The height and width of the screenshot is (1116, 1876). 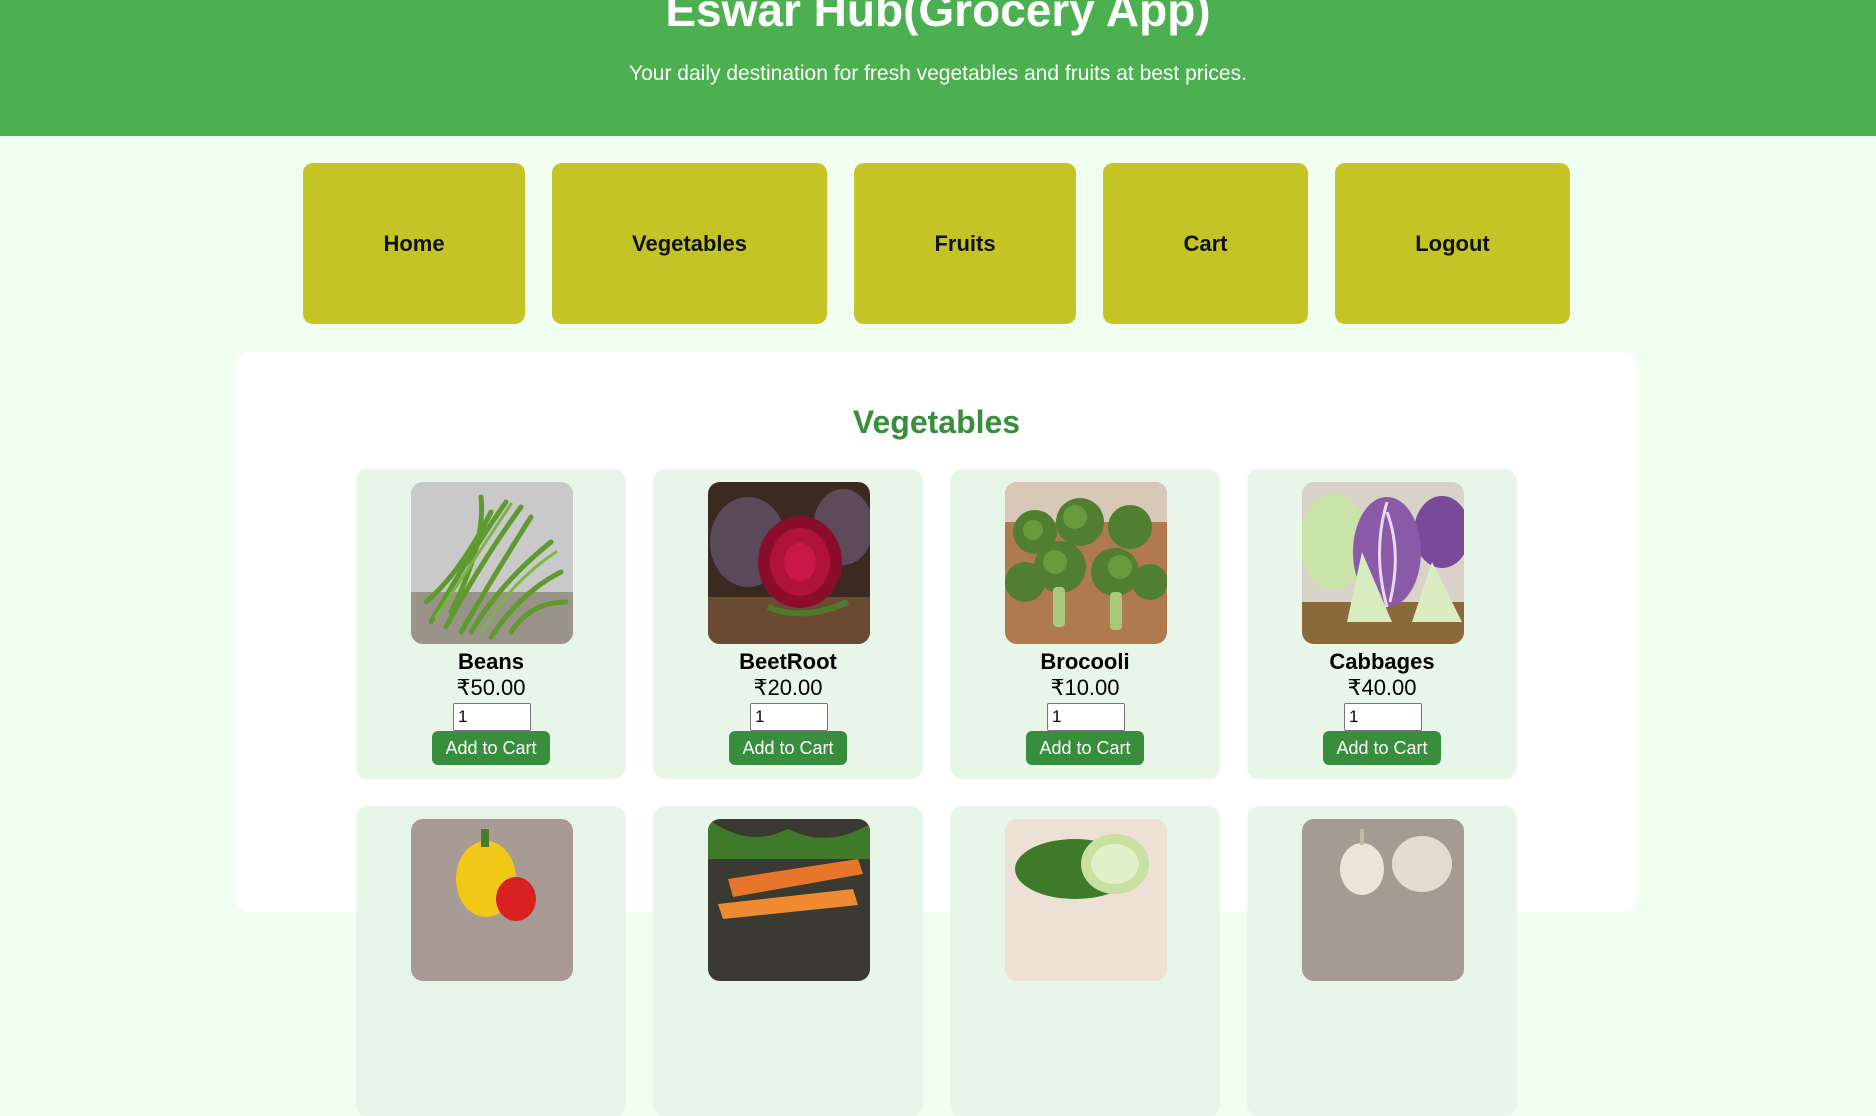 I want to click on nav-home-button: Home, so click(x=414, y=243).